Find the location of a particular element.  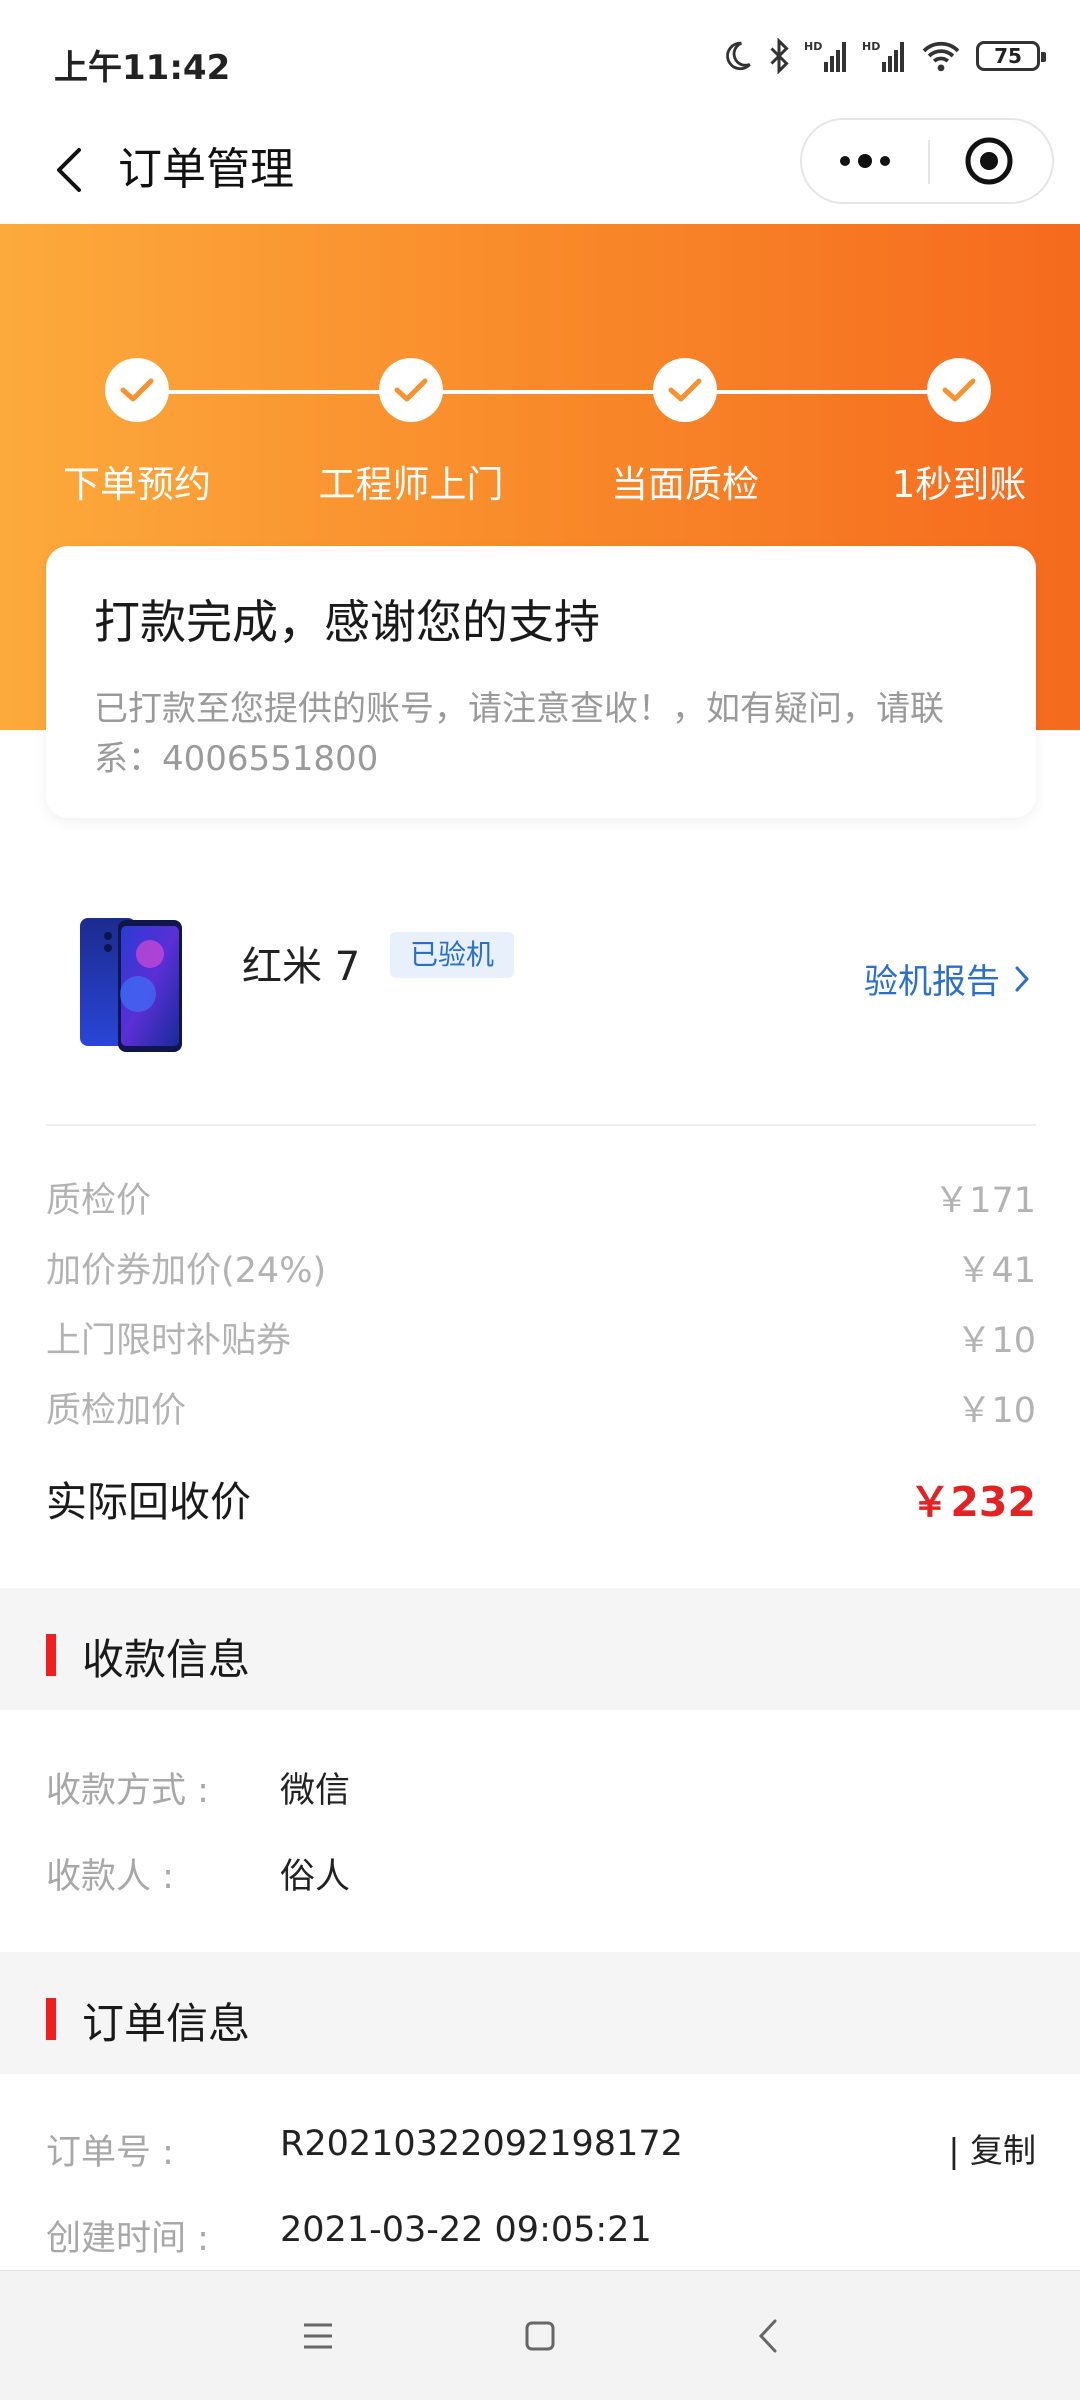

step-label: 工程师上门 is located at coordinates (411, 484).